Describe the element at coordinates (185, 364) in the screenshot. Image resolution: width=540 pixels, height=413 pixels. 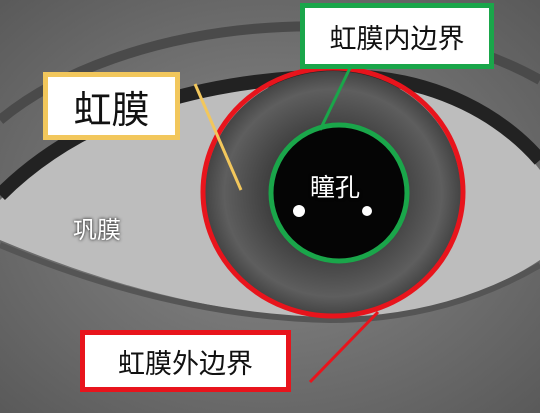
I see `outer-boundary-label: 虹膜外边界` at that location.